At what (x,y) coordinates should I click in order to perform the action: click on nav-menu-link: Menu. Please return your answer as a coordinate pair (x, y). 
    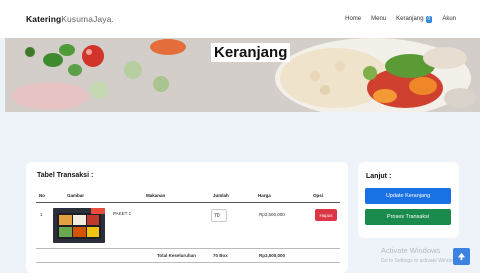
    Looking at the image, I should click on (378, 19).